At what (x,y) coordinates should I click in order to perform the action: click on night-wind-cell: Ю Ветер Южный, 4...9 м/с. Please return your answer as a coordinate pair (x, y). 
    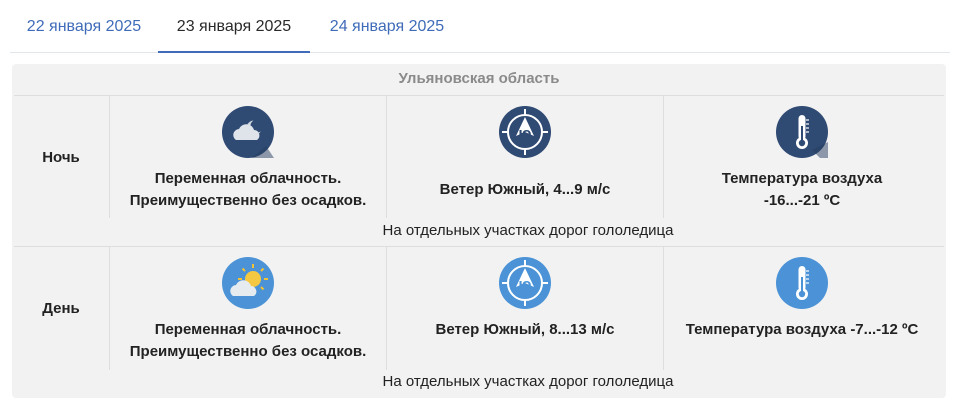
    Looking at the image, I should click on (525, 158).